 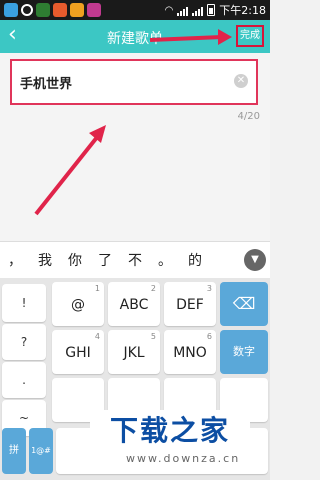 What do you see at coordinates (250, 36) in the screenshot?
I see `done-button: 完成` at bounding box center [250, 36].